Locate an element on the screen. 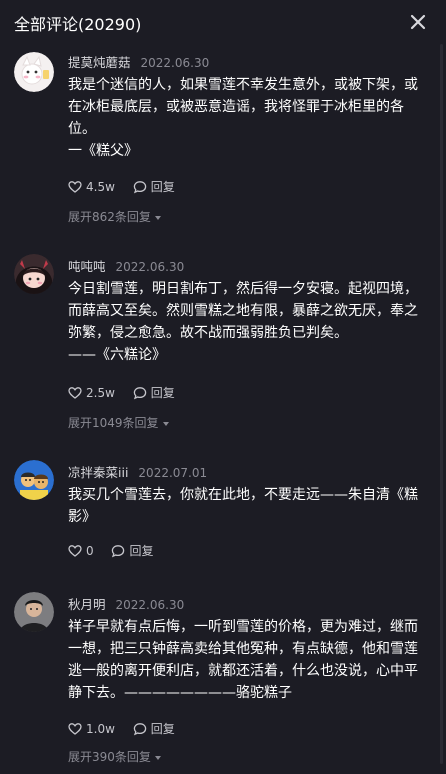  expand-replies: 展开1049条回复 is located at coordinates (118, 422).